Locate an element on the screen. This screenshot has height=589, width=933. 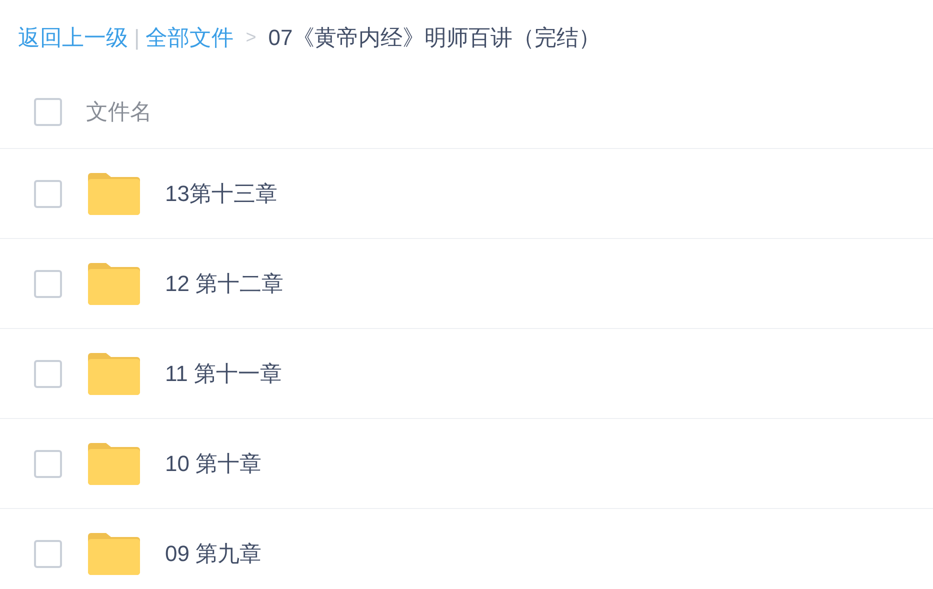
folder-name: 12 第十二章 is located at coordinates (224, 284).